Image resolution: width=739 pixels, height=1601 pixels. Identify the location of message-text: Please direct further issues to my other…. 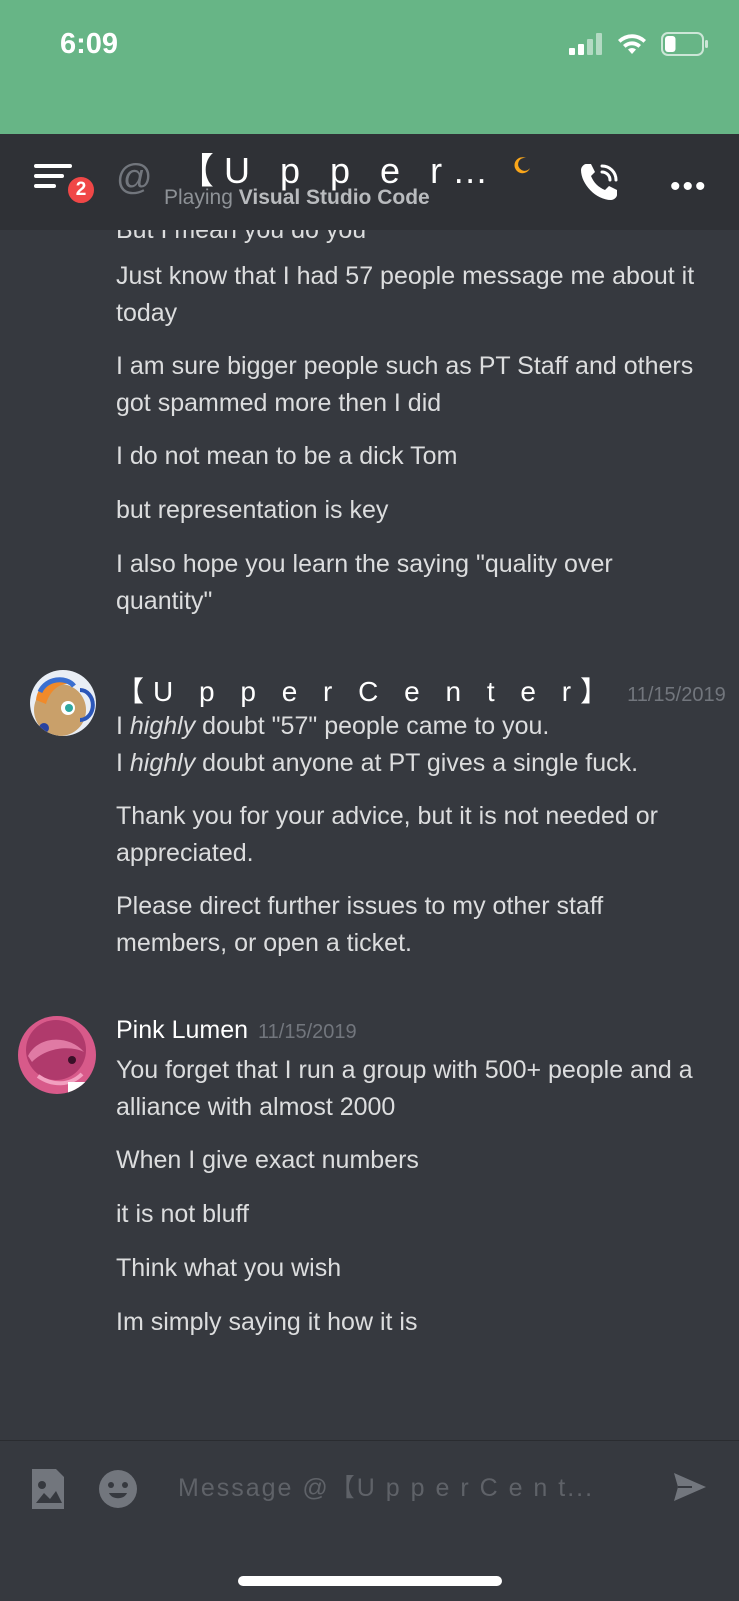
(360, 924).